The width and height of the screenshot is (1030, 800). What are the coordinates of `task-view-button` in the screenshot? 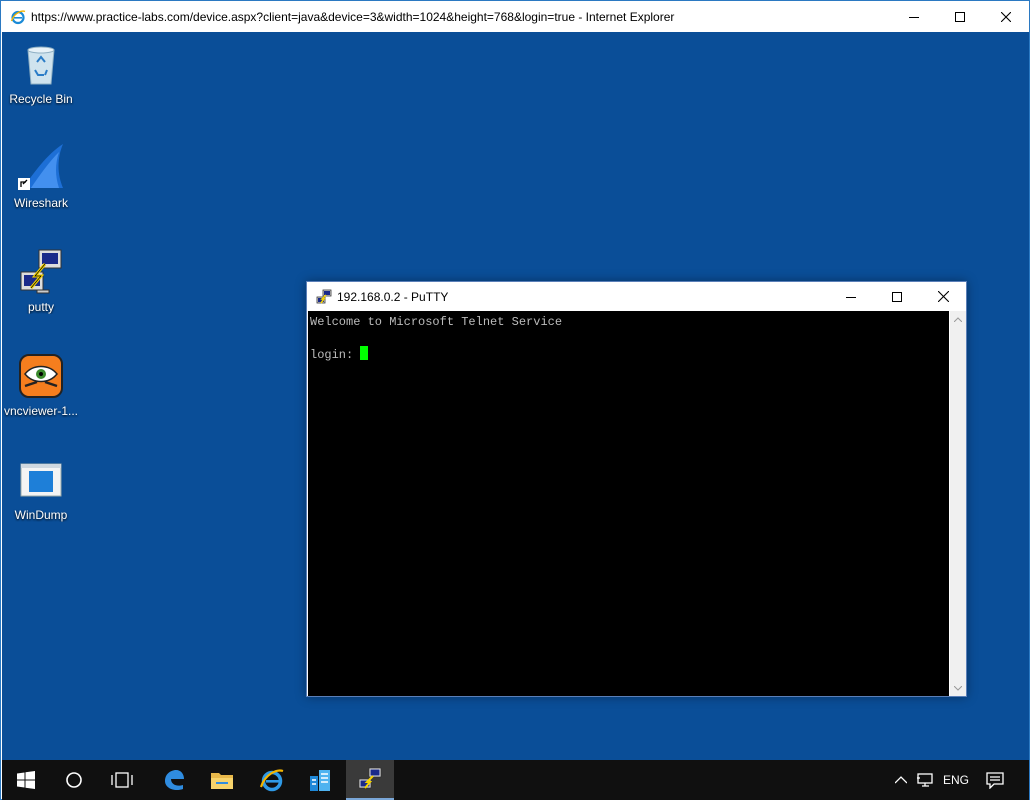 It's located at (122, 780).